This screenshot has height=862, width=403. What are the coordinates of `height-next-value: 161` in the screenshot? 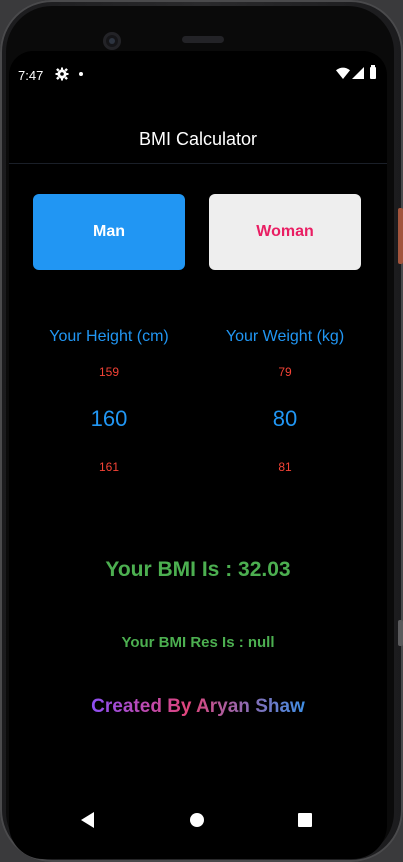 It's located at (109, 467).